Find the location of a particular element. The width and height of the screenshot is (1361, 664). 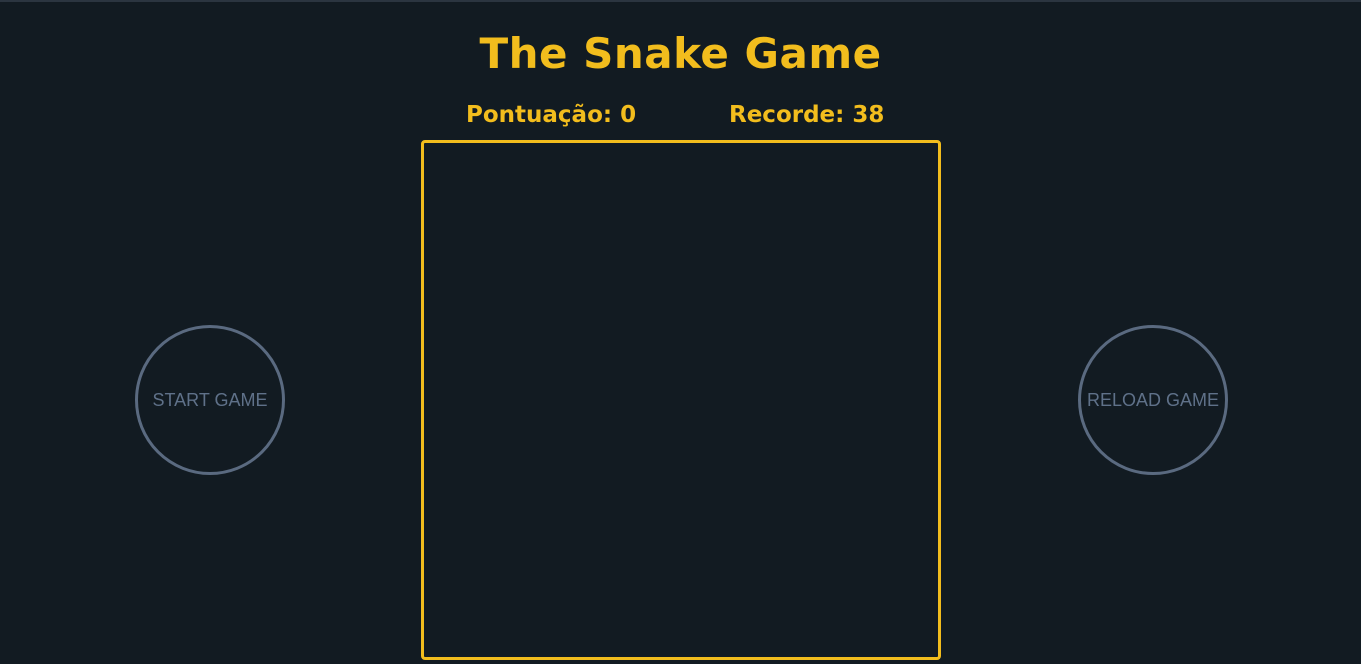

record-display: Recorde: 38 is located at coordinates (807, 115).